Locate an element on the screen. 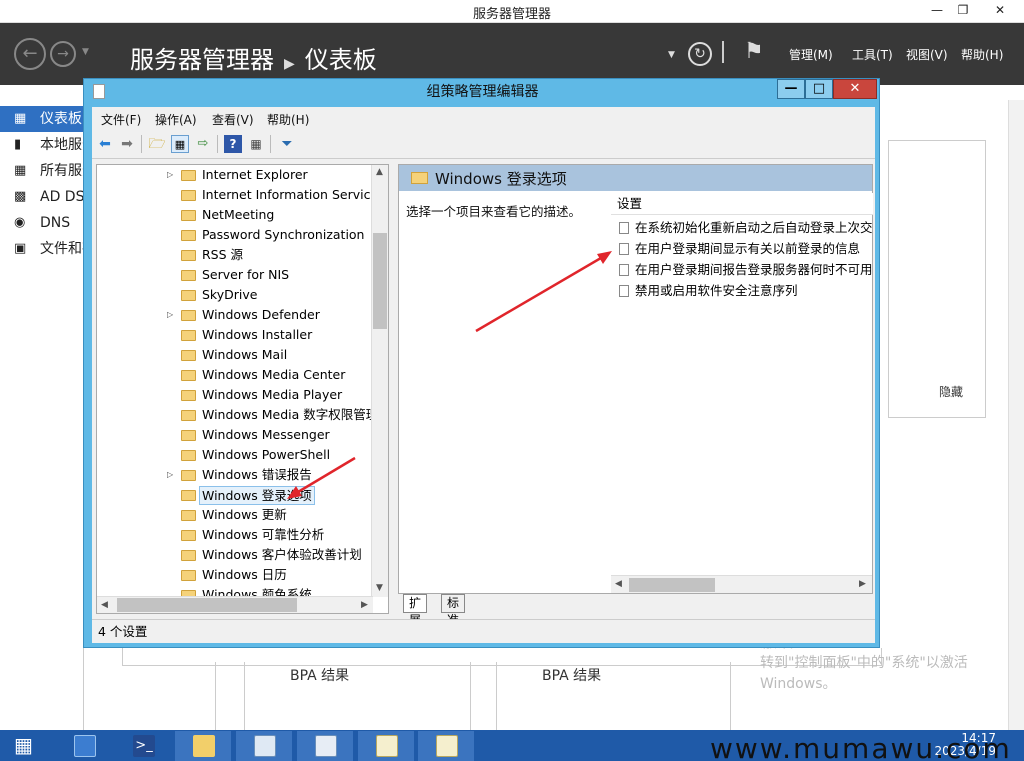  menu-file: 文件(F) is located at coordinates (121, 119).